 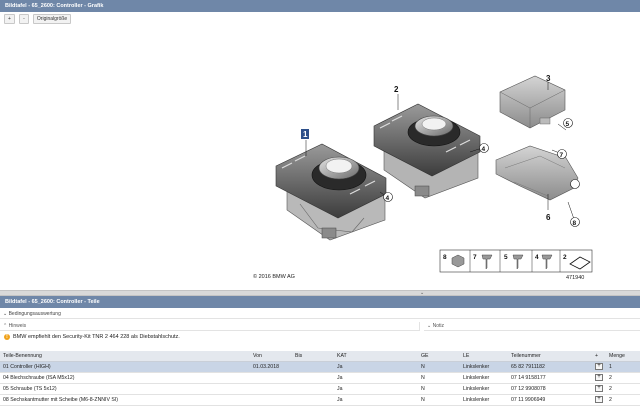 I want to click on zoom-in-button: +, so click(x=9, y=19).